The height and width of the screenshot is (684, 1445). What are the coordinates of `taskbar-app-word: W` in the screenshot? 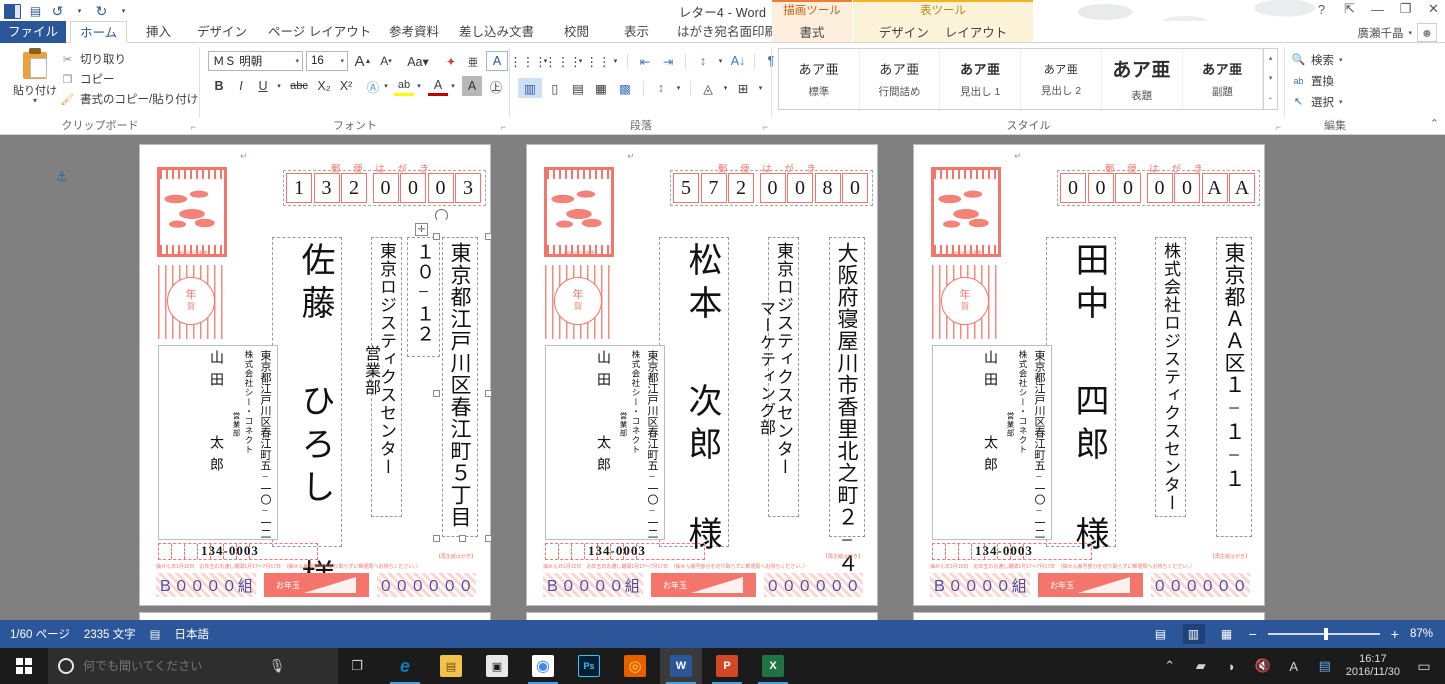 It's located at (681, 666).